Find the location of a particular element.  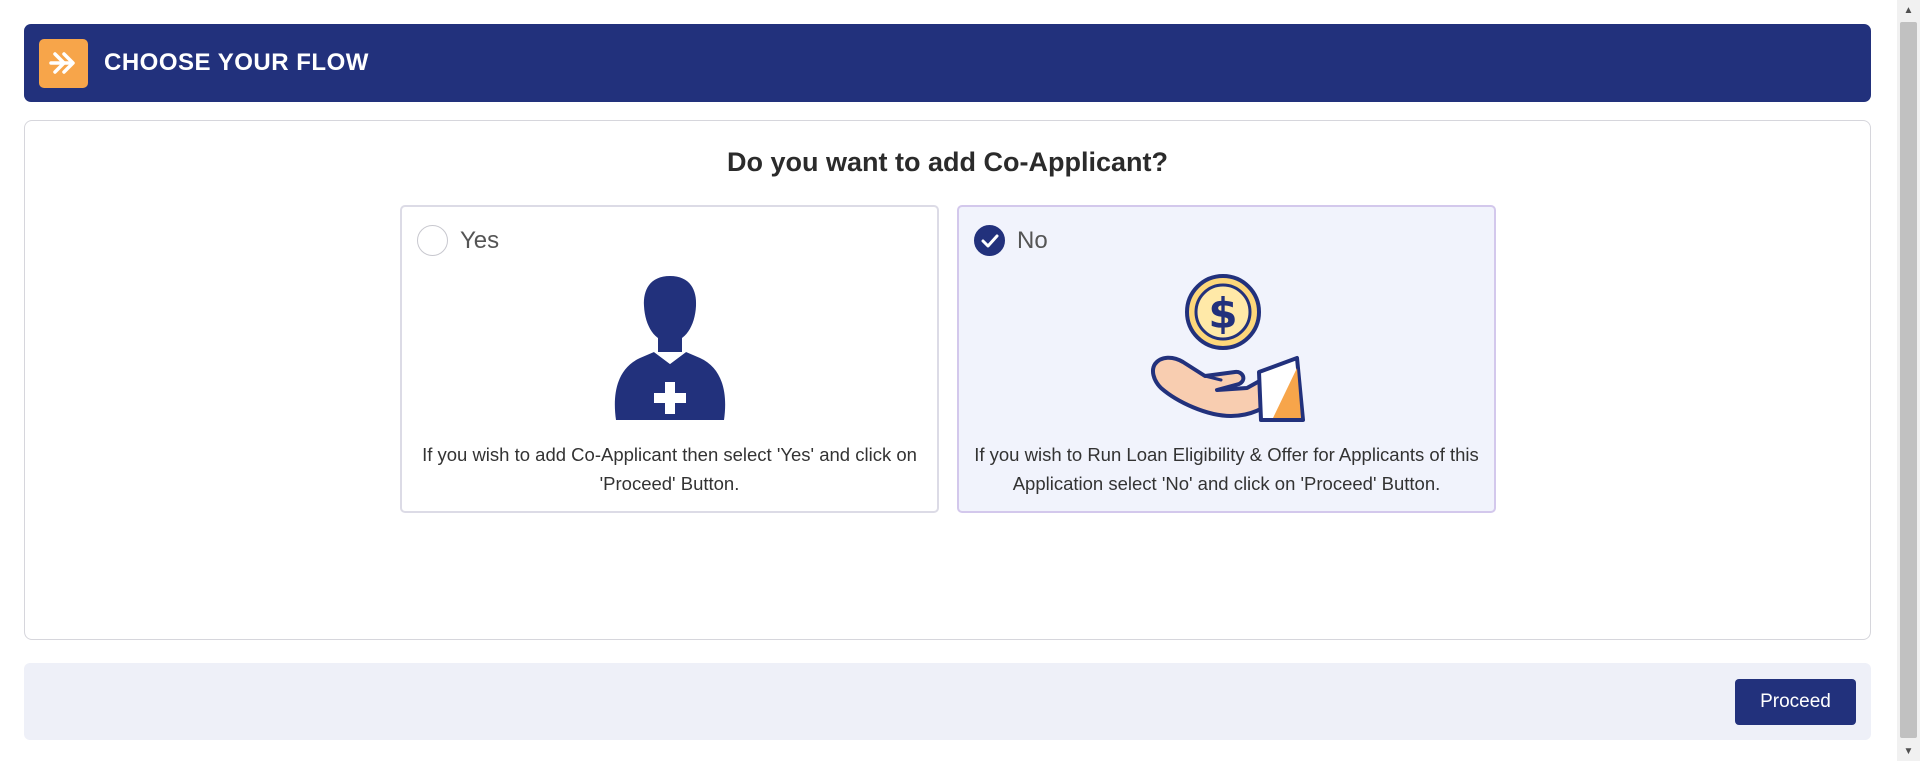

action-footer: Proceed is located at coordinates (947, 701).